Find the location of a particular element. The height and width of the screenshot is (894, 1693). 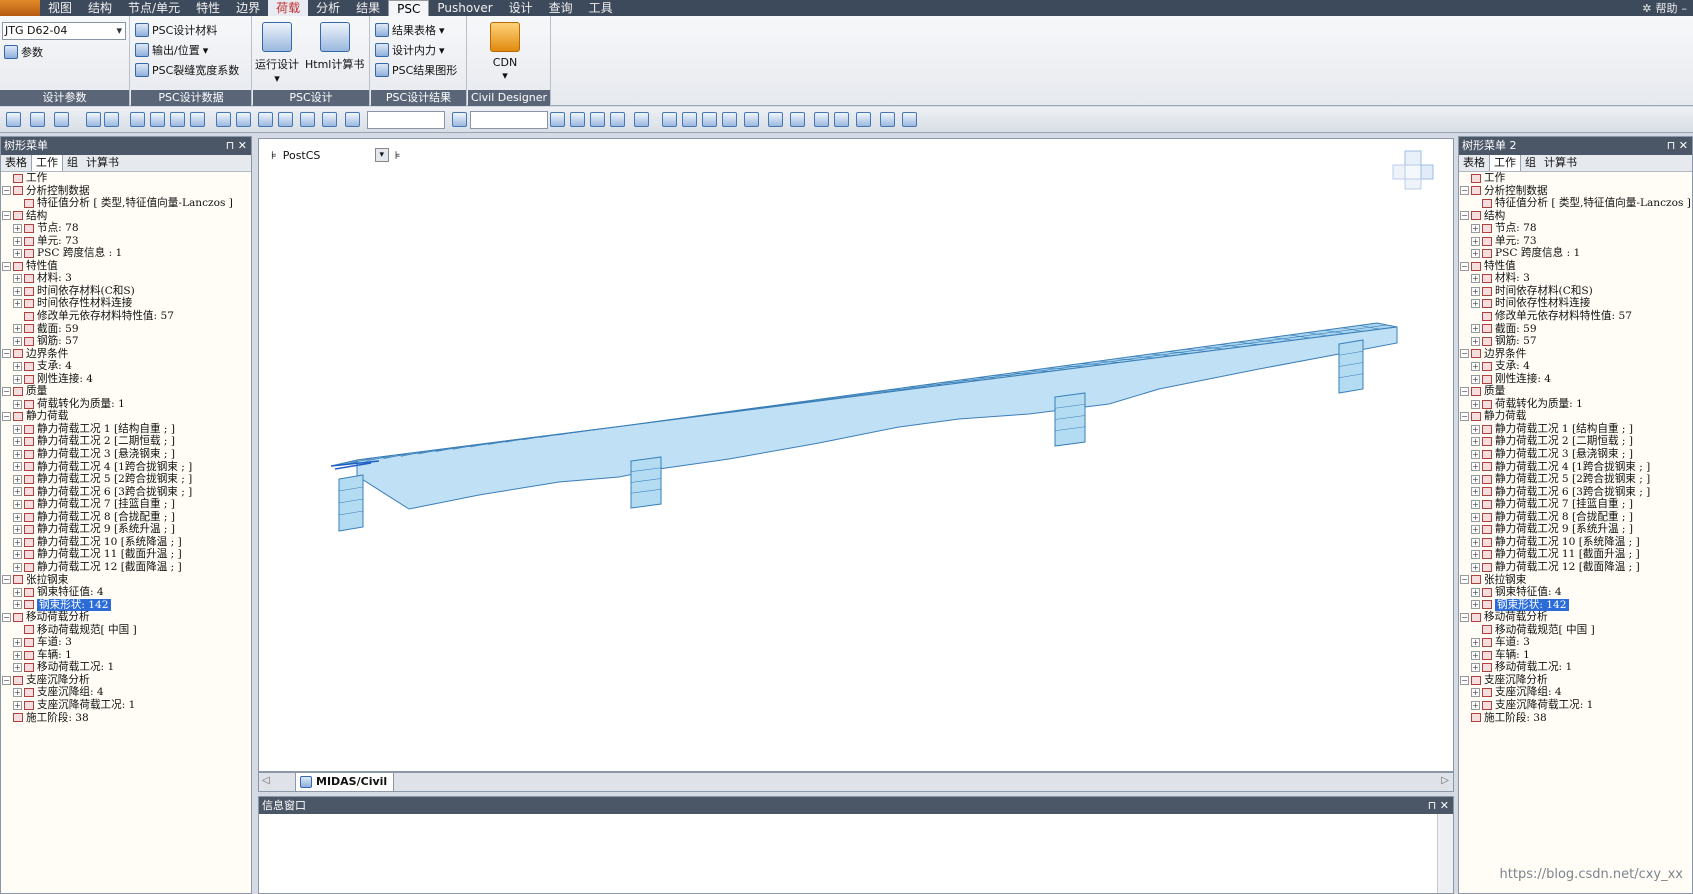

tree-item: + PSC 跨度信息 : 1 is located at coordinates (126, 253).